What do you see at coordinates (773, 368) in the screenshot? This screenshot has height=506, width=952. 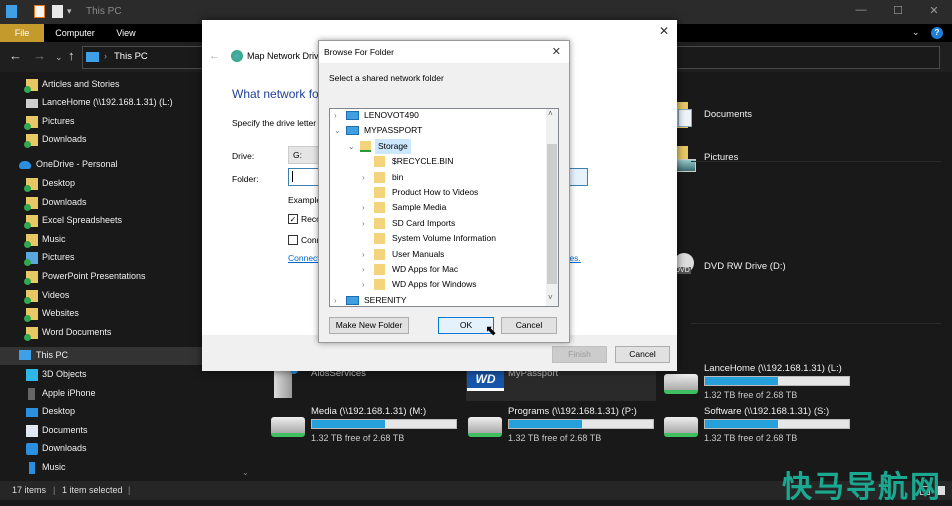 I see `network-drive-label: LanceHome (\\192.168.1.31) (L:)` at bounding box center [773, 368].